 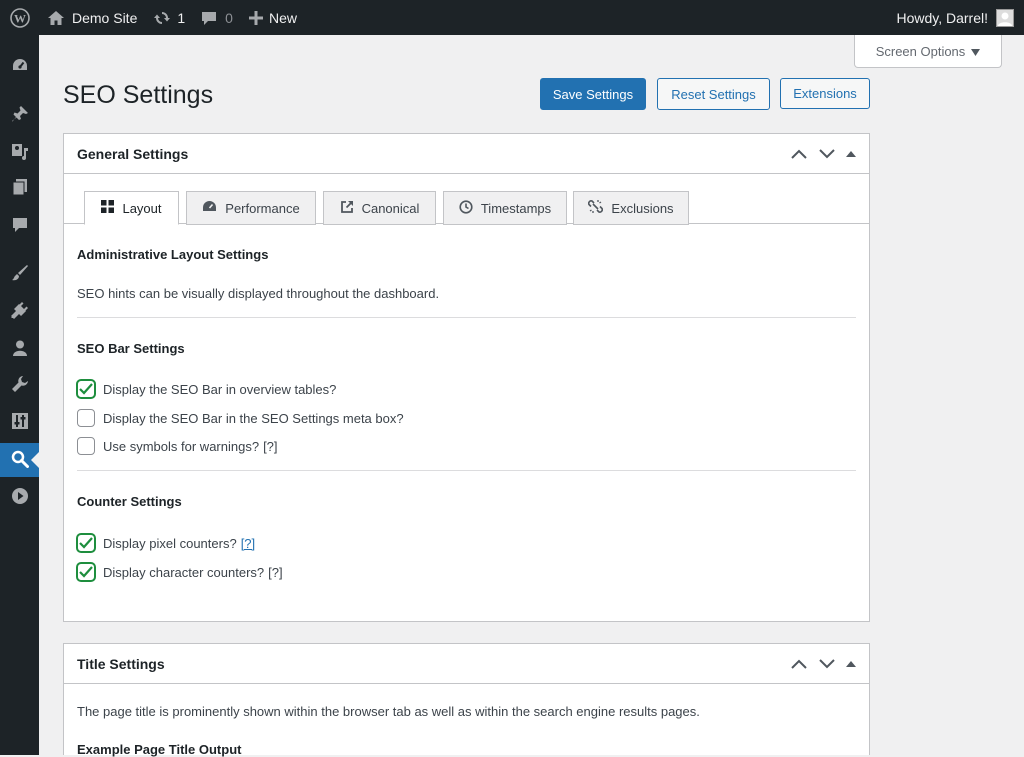 What do you see at coordinates (466, 664) in the screenshot?
I see `title-settings-header: Title Settings` at bounding box center [466, 664].